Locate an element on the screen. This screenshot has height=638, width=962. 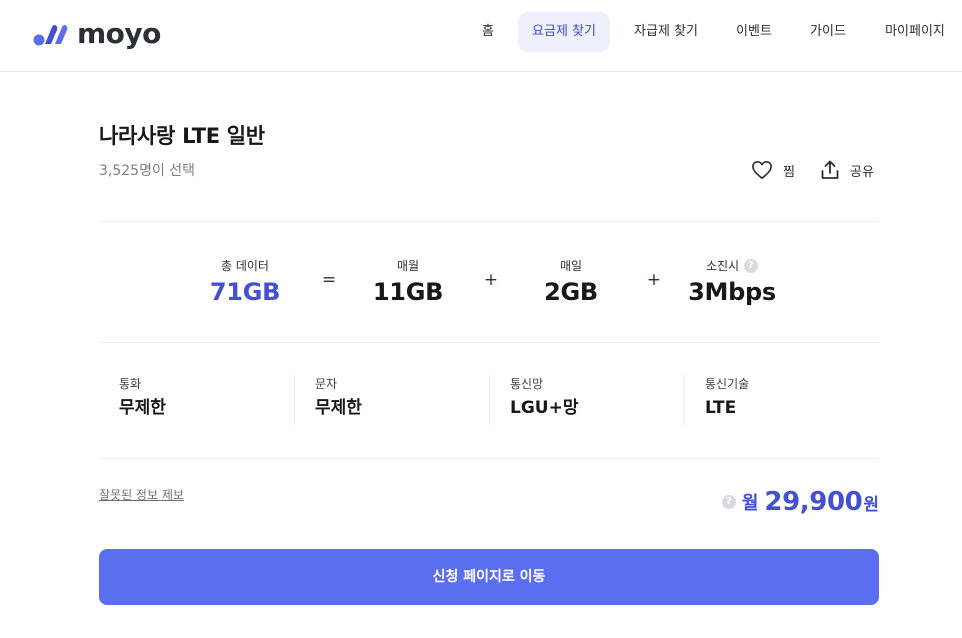
spec-sms: 문자 무제한 is located at coordinates (391, 400).